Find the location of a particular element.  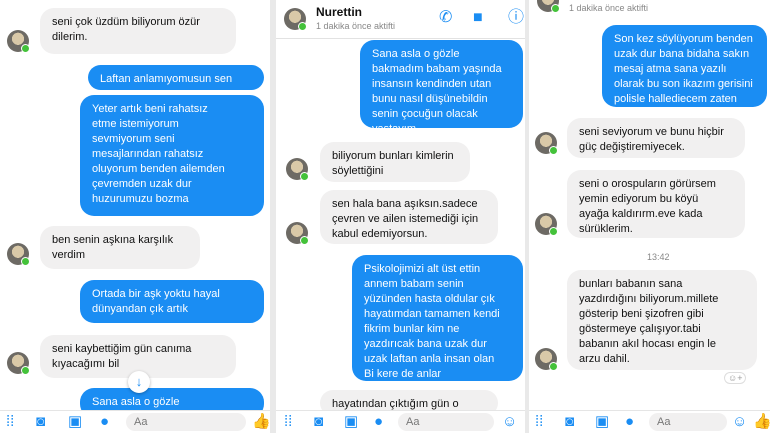

add-reaction-button: ☺+ is located at coordinates (735, 378).